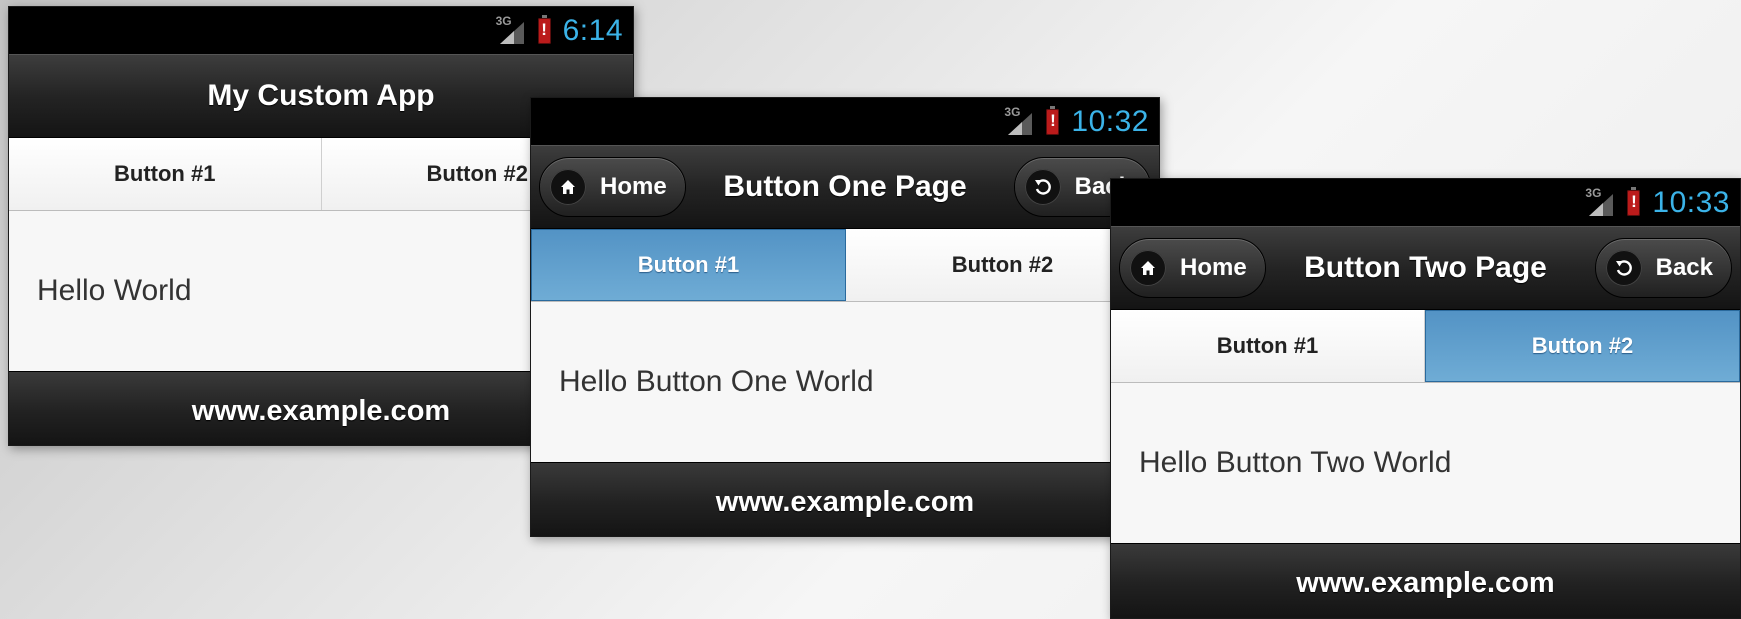 This screenshot has width=1741, height=619. I want to click on back-button: Back, so click(1663, 268).